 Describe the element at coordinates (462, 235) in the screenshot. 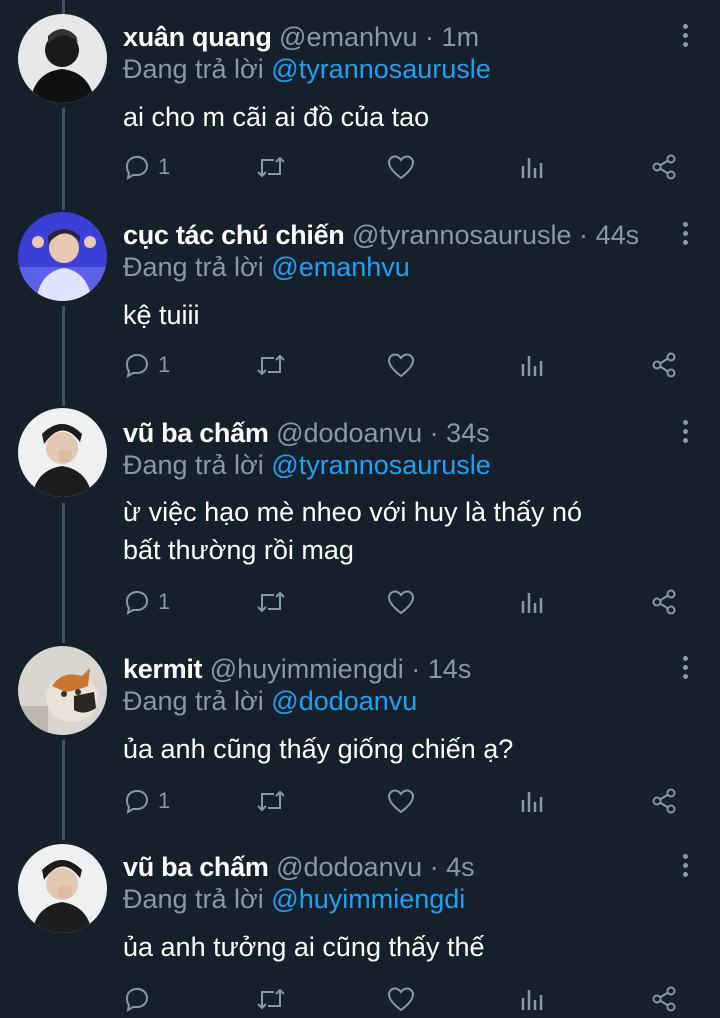

I see `user-handle: @tyrannosaurusle` at that location.